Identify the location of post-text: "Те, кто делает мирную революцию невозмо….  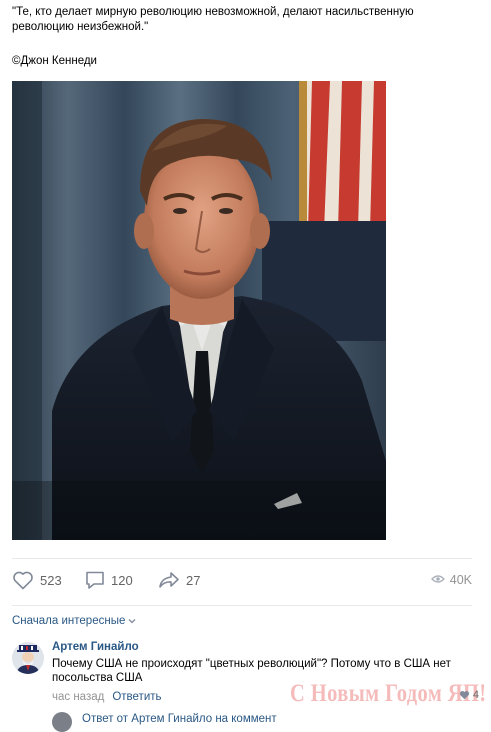
(232, 37).